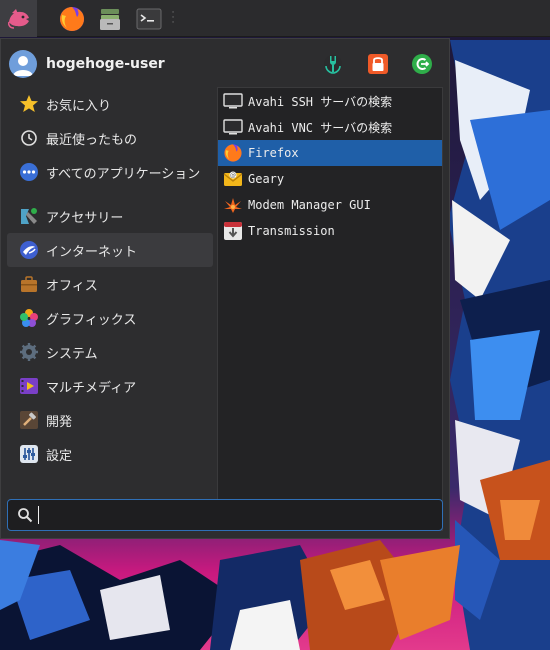 Image resolution: width=550 pixels, height=650 pixels. Describe the element at coordinates (240, 515) in the screenshot. I see `search-input` at that location.